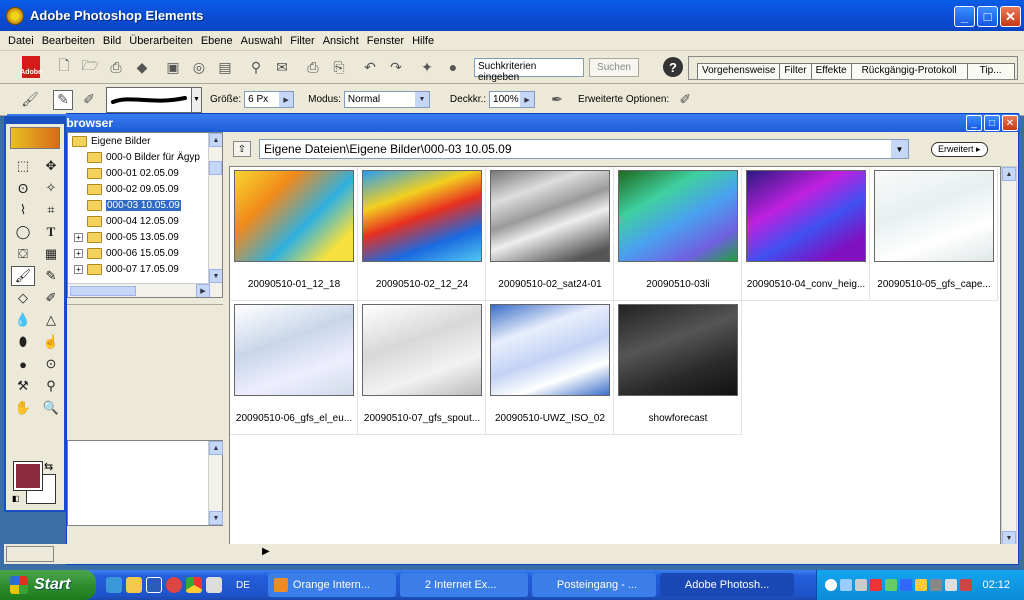  What do you see at coordinates (861, 585) in the screenshot?
I see `network2-tray-icon` at bounding box center [861, 585].